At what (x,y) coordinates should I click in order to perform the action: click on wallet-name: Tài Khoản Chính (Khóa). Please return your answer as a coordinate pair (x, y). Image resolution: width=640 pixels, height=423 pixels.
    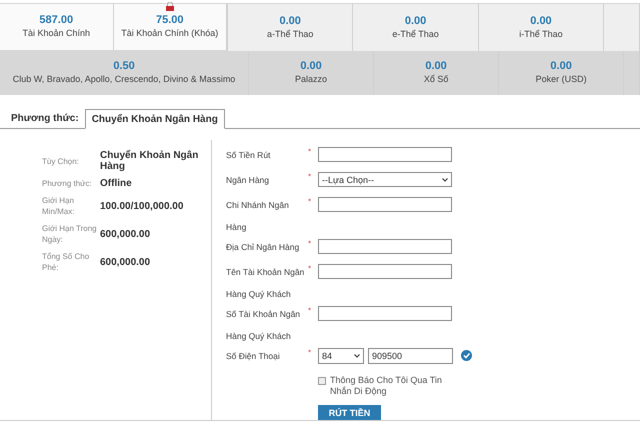
    Looking at the image, I should click on (169, 33).